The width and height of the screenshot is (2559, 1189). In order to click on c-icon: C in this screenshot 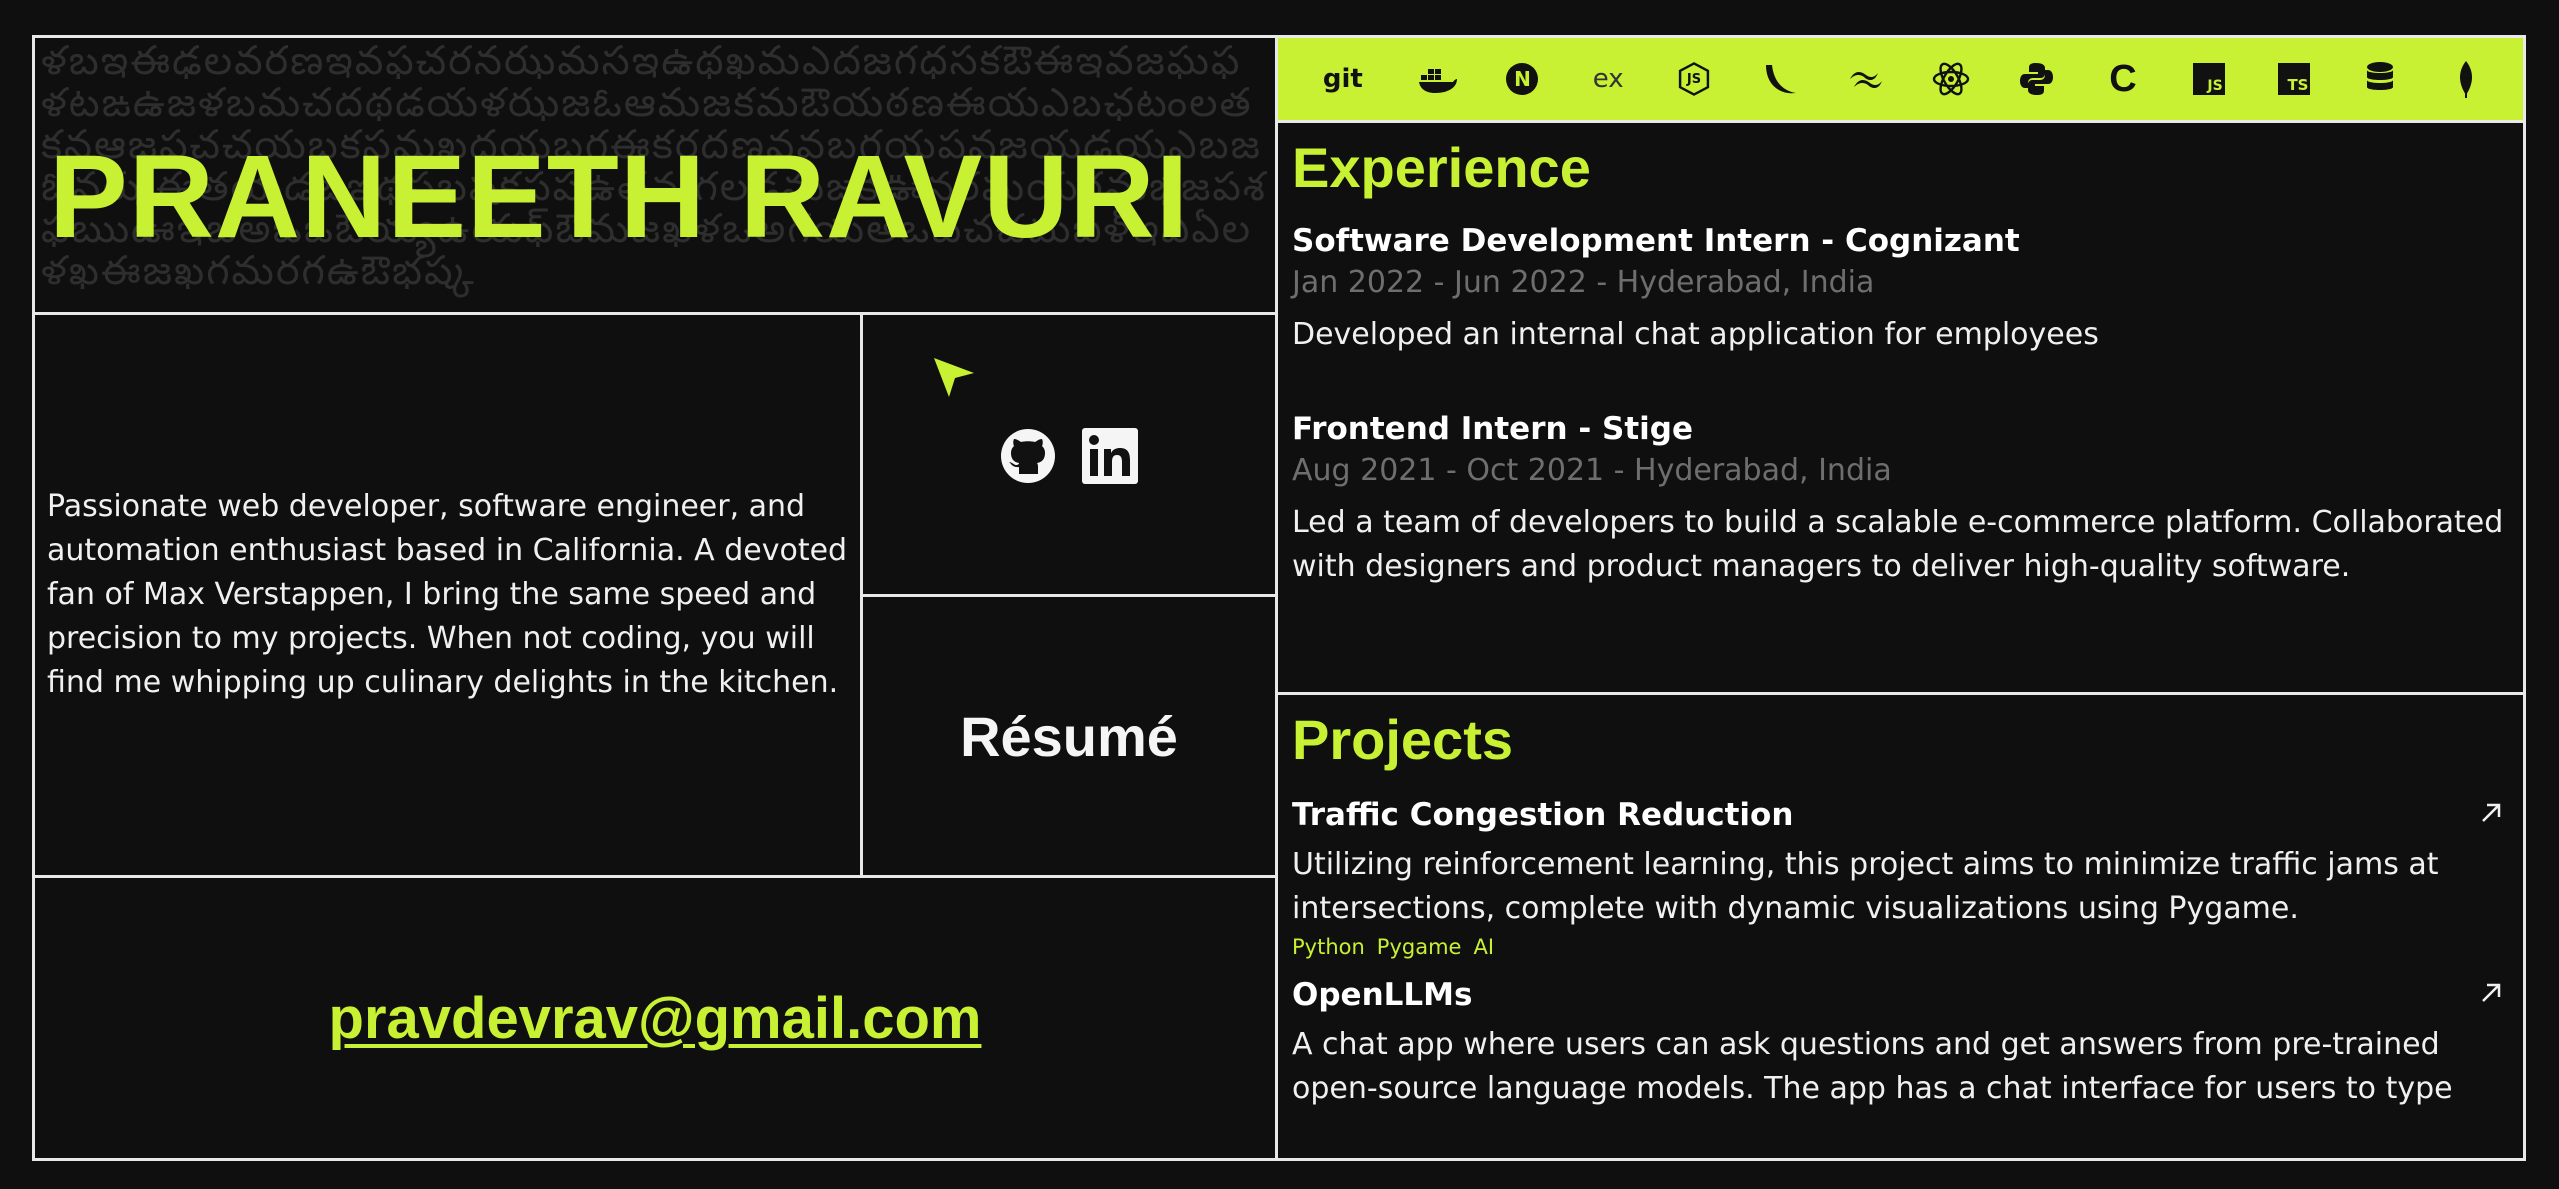, I will do `click(2123, 78)`.